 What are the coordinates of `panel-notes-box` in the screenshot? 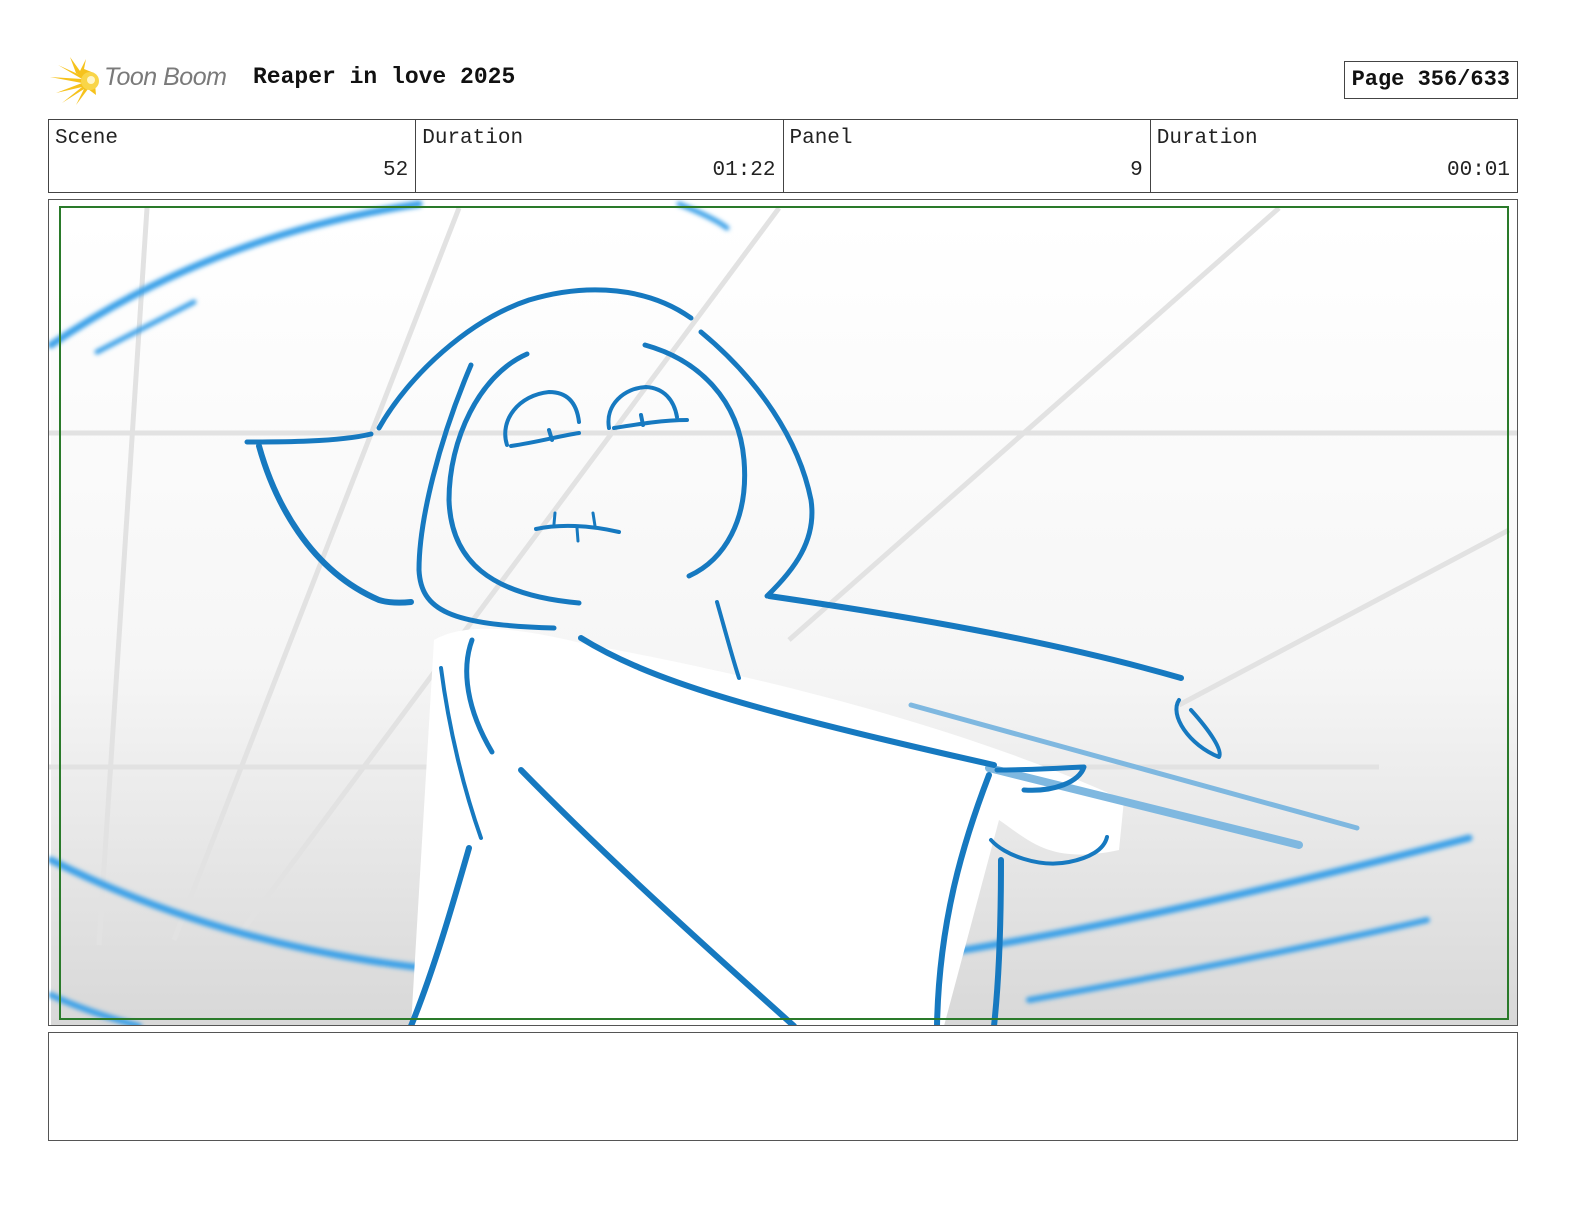 It's located at (783, 1086).